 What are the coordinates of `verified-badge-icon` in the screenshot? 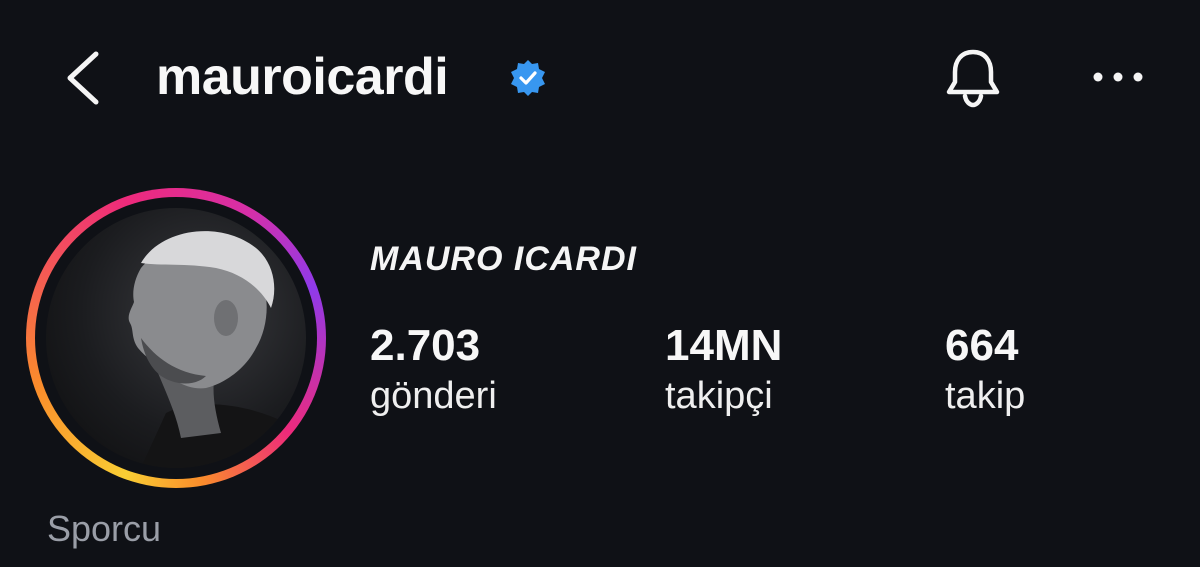 It's located at (528, 78).